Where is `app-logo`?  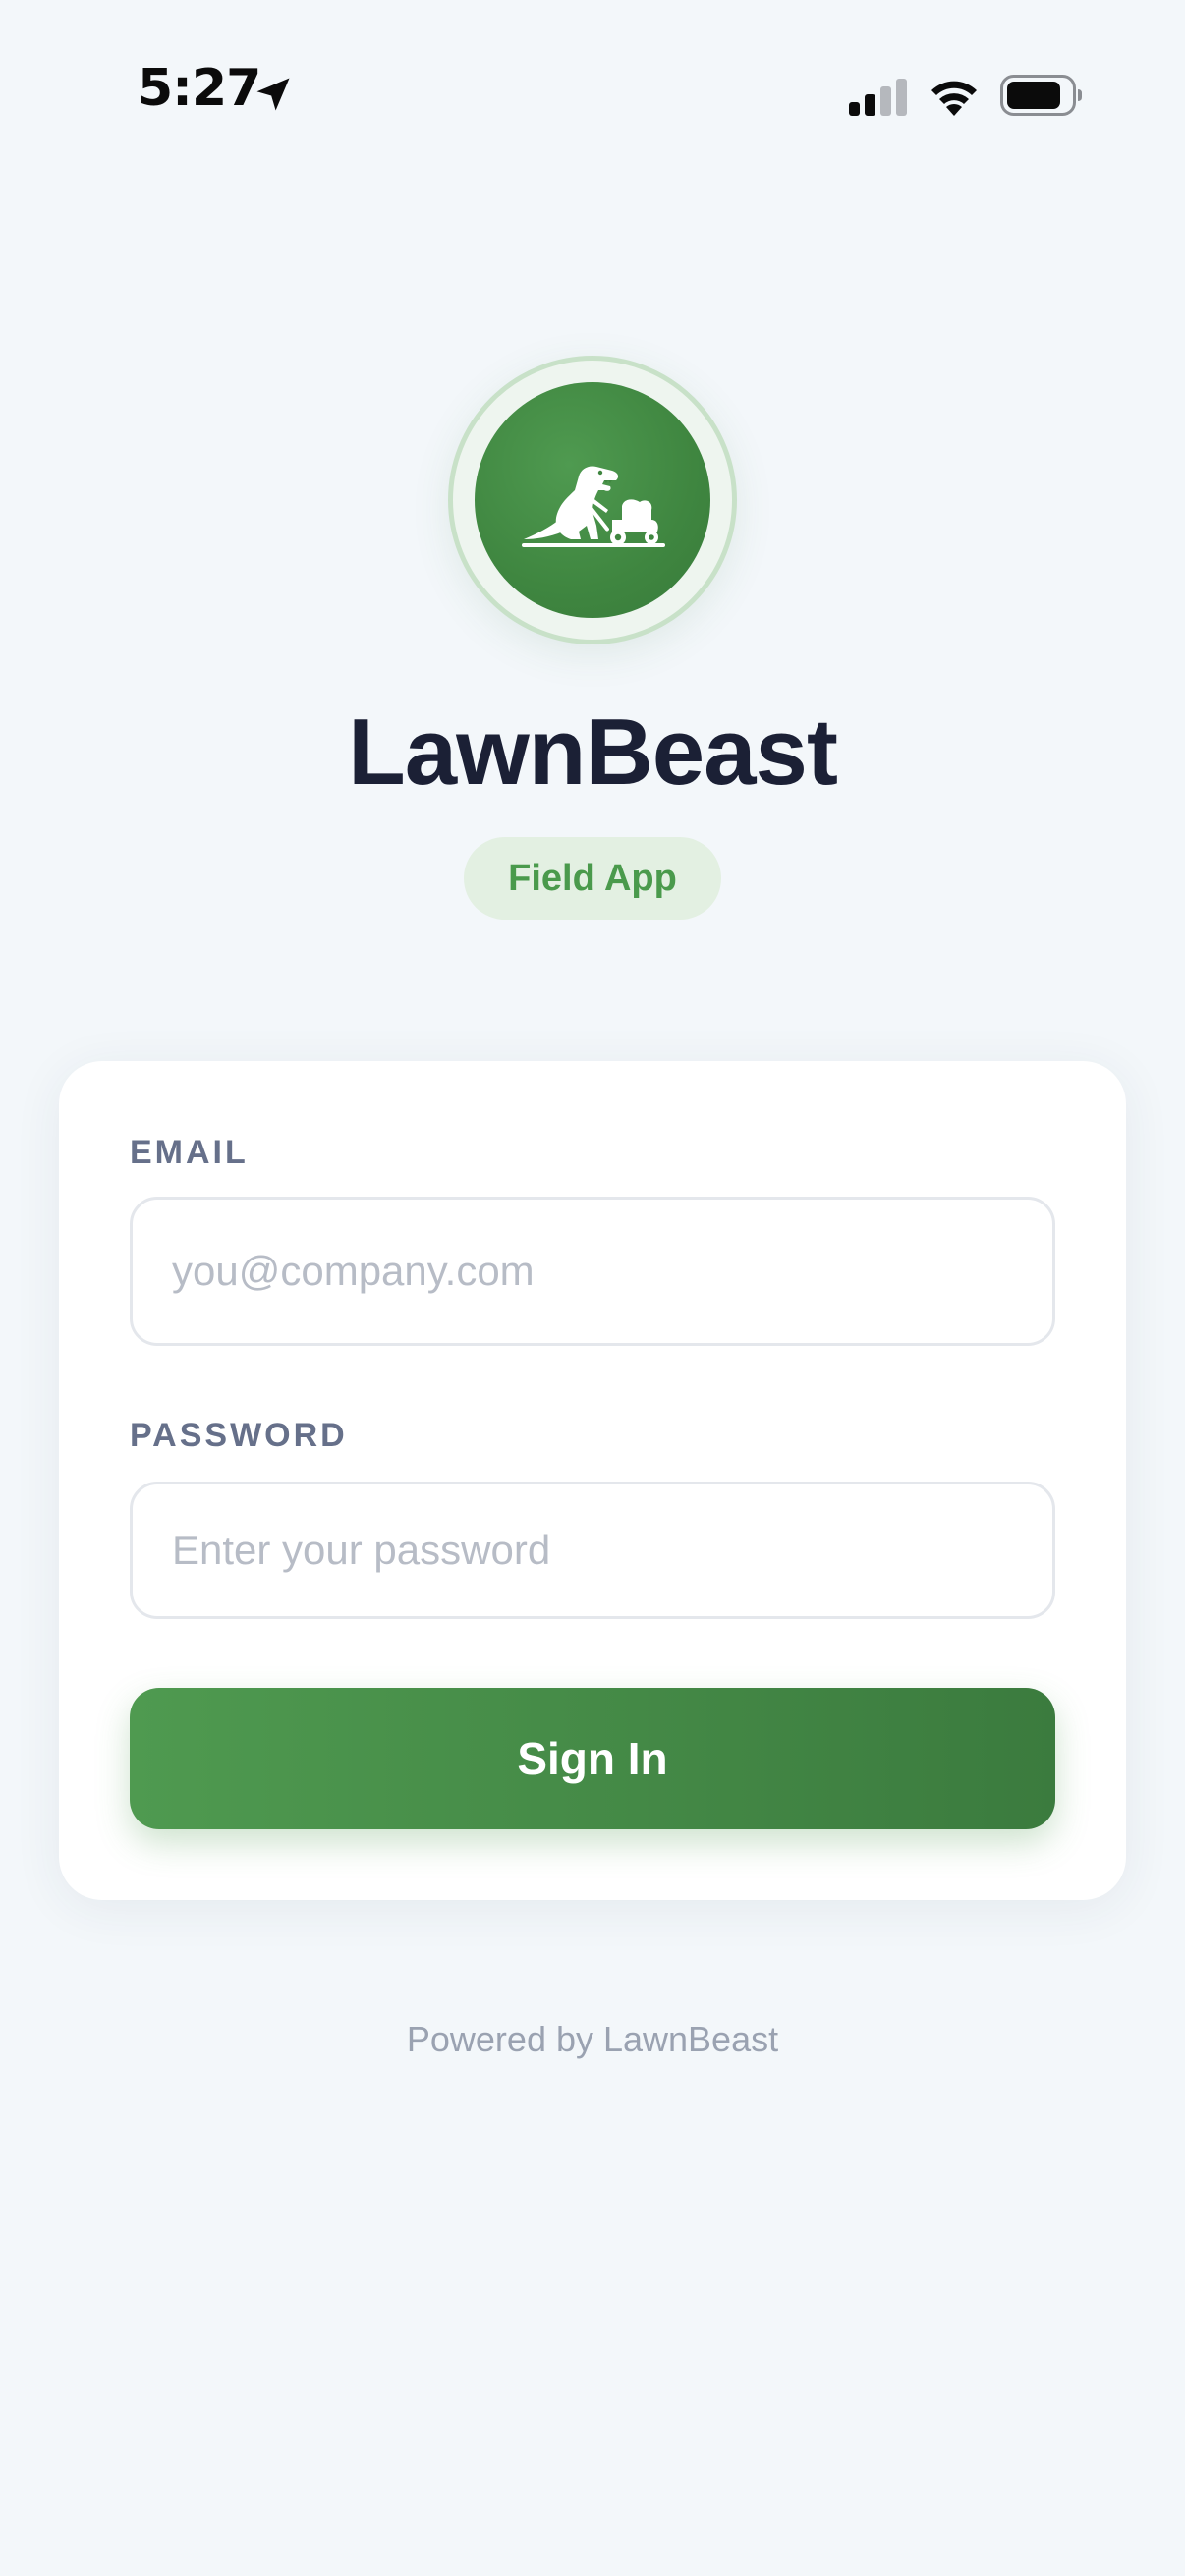 app-logo is located at coordinates (592, 500).